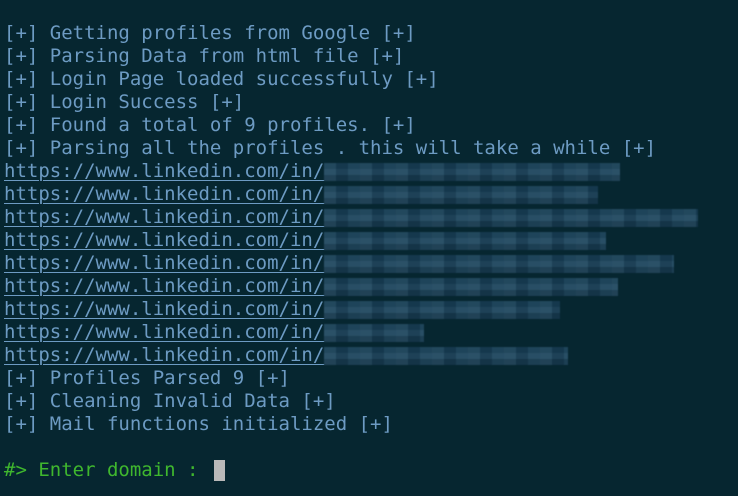  I want to click on log-line: [+] Getting profiles from Google [+], so click(210, 33).